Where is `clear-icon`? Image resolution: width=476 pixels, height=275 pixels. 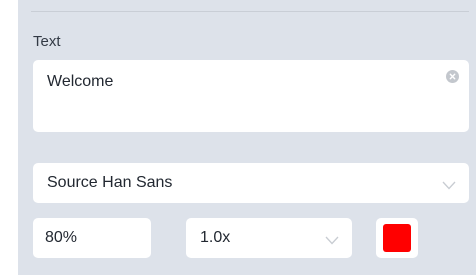 clear-icon is located at coordinates (452, 76).